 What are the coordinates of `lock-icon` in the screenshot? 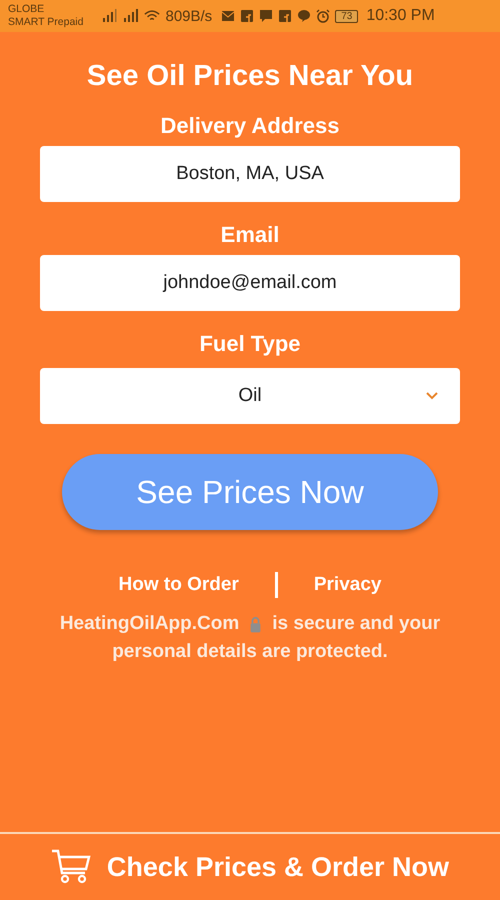 It's located at (255, 624).